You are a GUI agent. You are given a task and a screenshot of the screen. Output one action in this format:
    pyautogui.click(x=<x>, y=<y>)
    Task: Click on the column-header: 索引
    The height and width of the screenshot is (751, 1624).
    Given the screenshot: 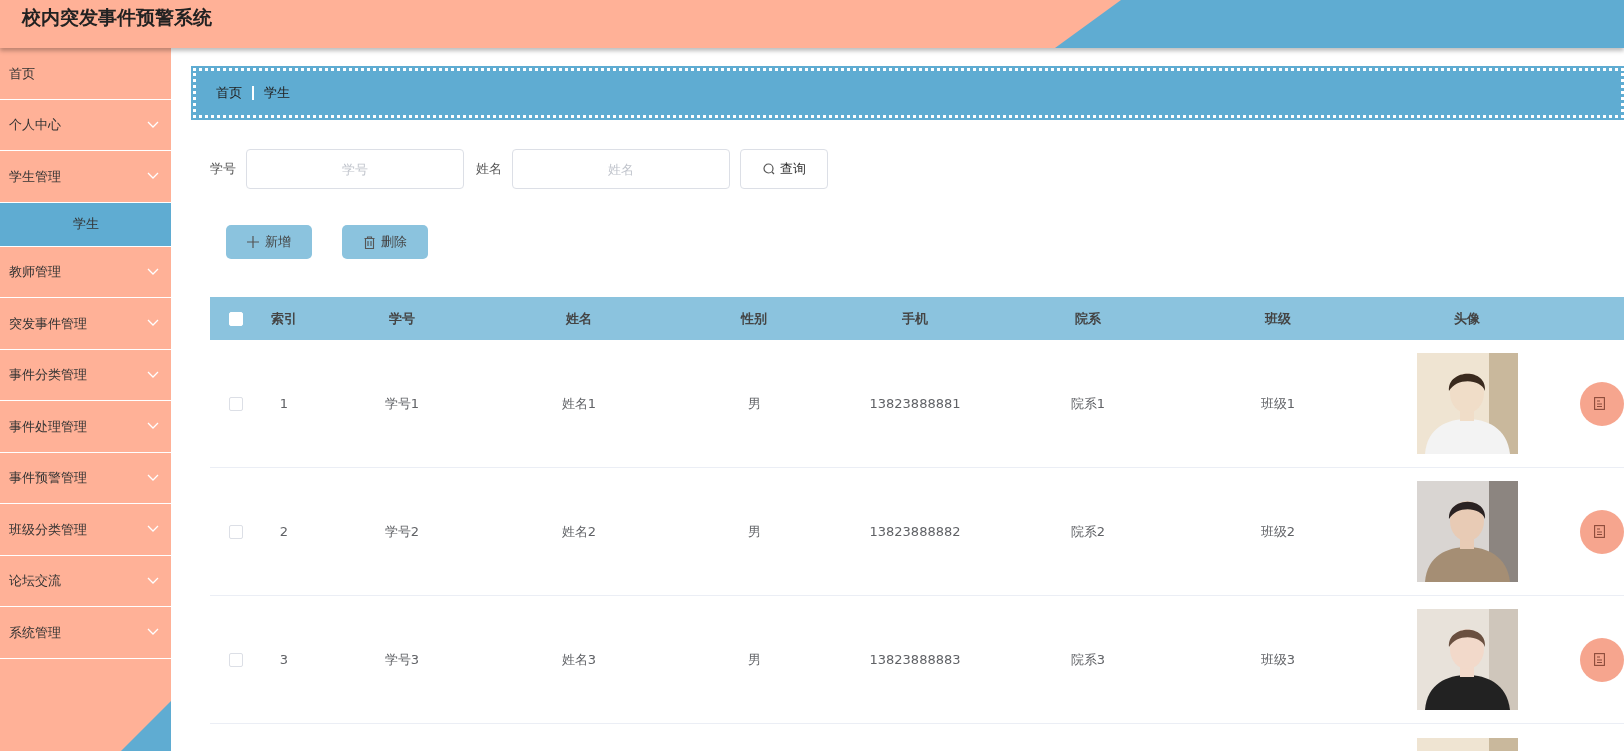 What is the action you would take?
    pyautogui.click(x=284, y=318)
    